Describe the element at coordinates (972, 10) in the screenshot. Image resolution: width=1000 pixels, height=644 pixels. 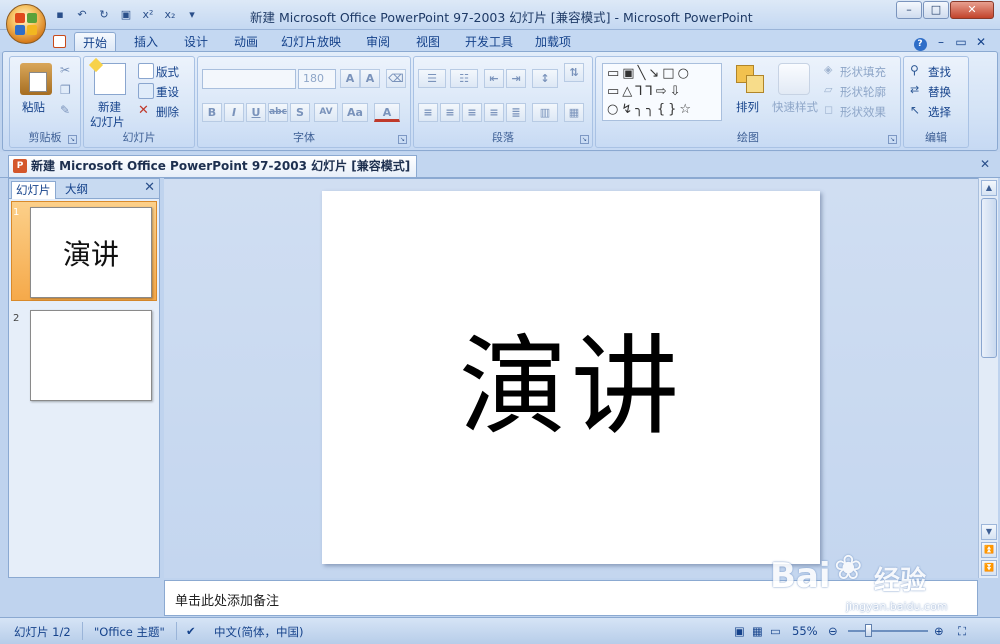
I see `close-button: ✕` at that location.